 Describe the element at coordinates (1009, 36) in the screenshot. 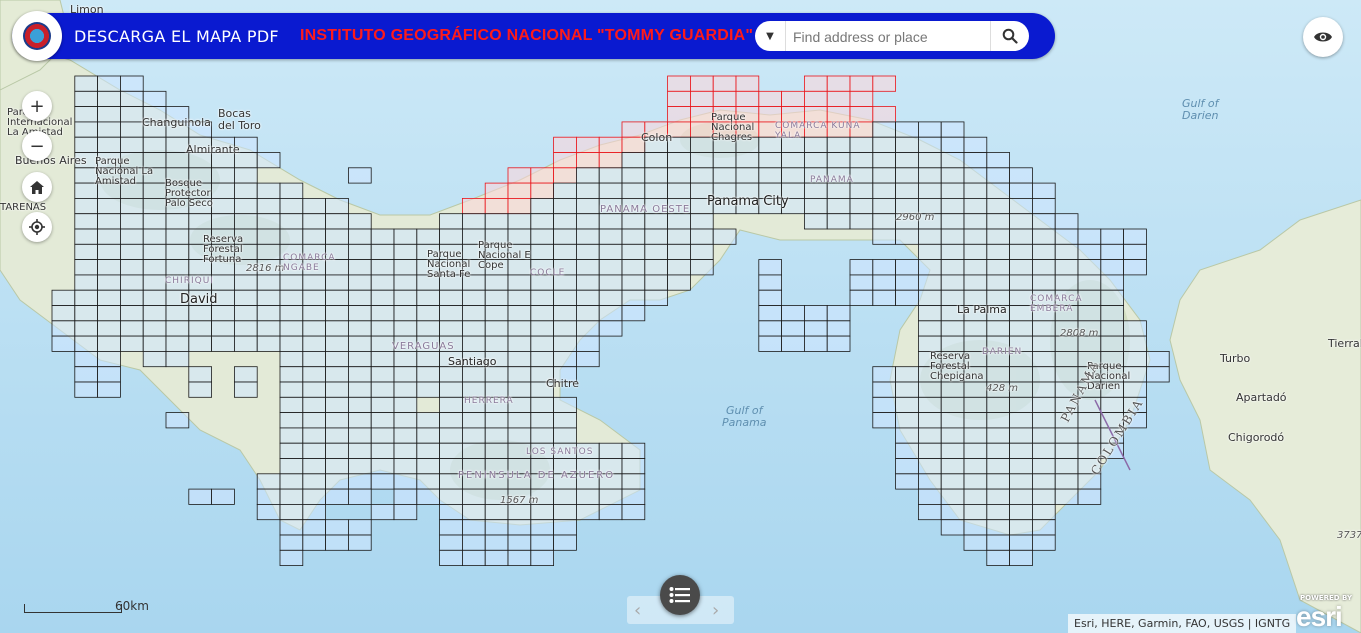

I see `search-button` at that location.